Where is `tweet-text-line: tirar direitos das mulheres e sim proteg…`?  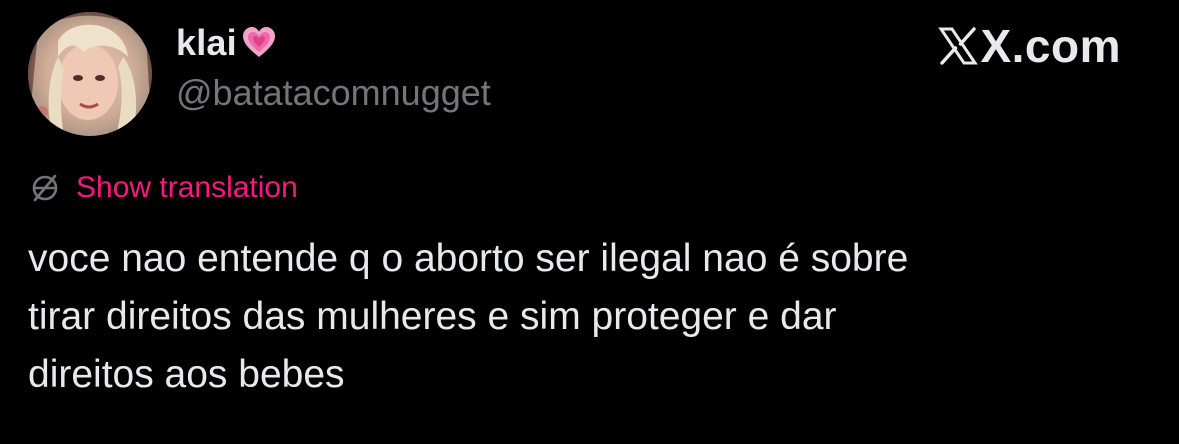 tweet-text-line: tirar direitos das mulheres e sim proteg… is located at coordinates (432, 316).